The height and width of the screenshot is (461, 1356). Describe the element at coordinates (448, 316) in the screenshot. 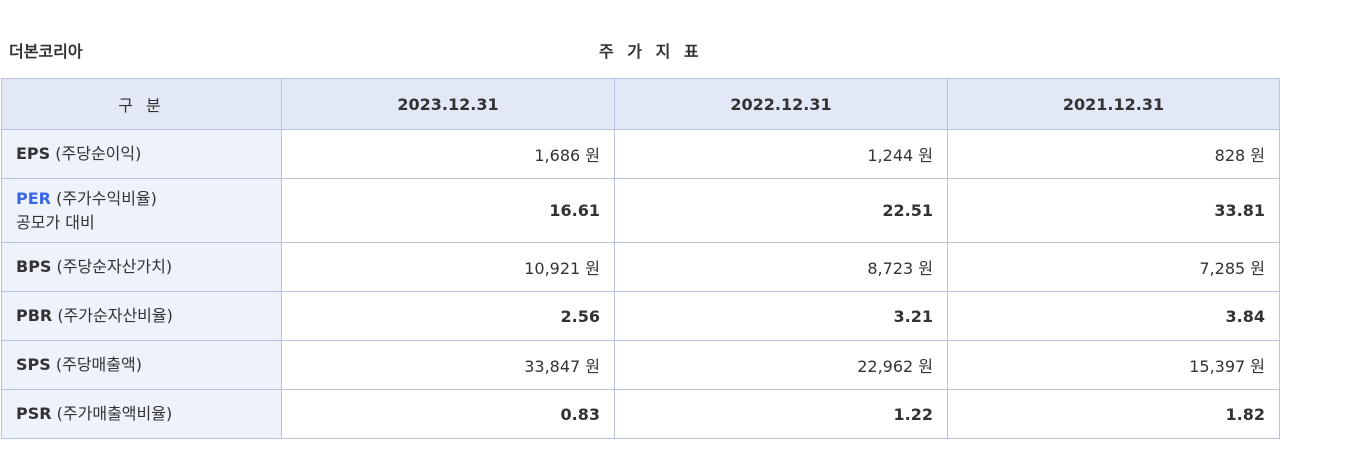

I see `table-cell: 2.56` at that location.